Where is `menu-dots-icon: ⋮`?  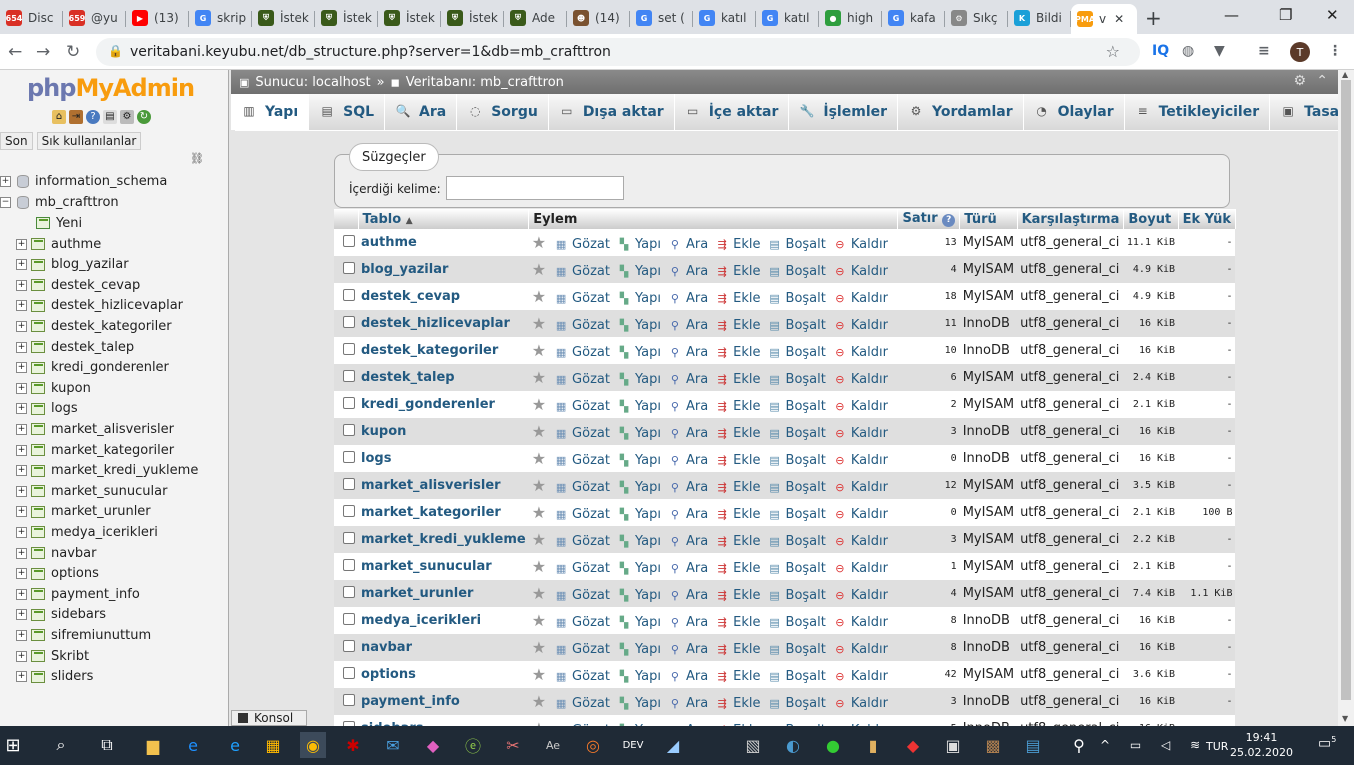 menu-dots-icon: ⋮ is located at coordinates (1335, 51).